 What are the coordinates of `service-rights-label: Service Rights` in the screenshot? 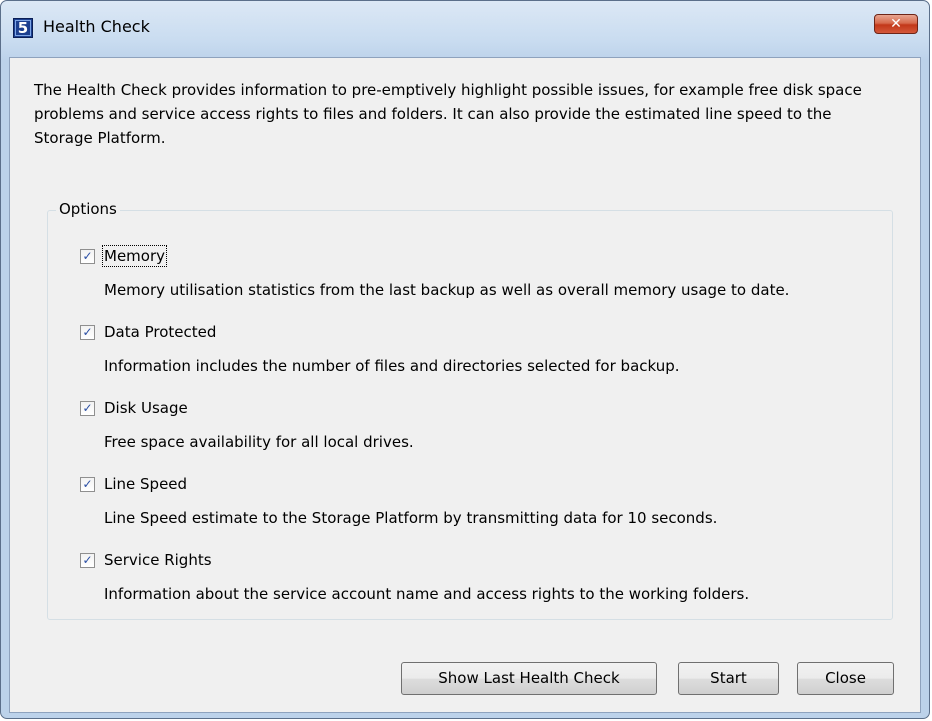 It's located at (158, 560).